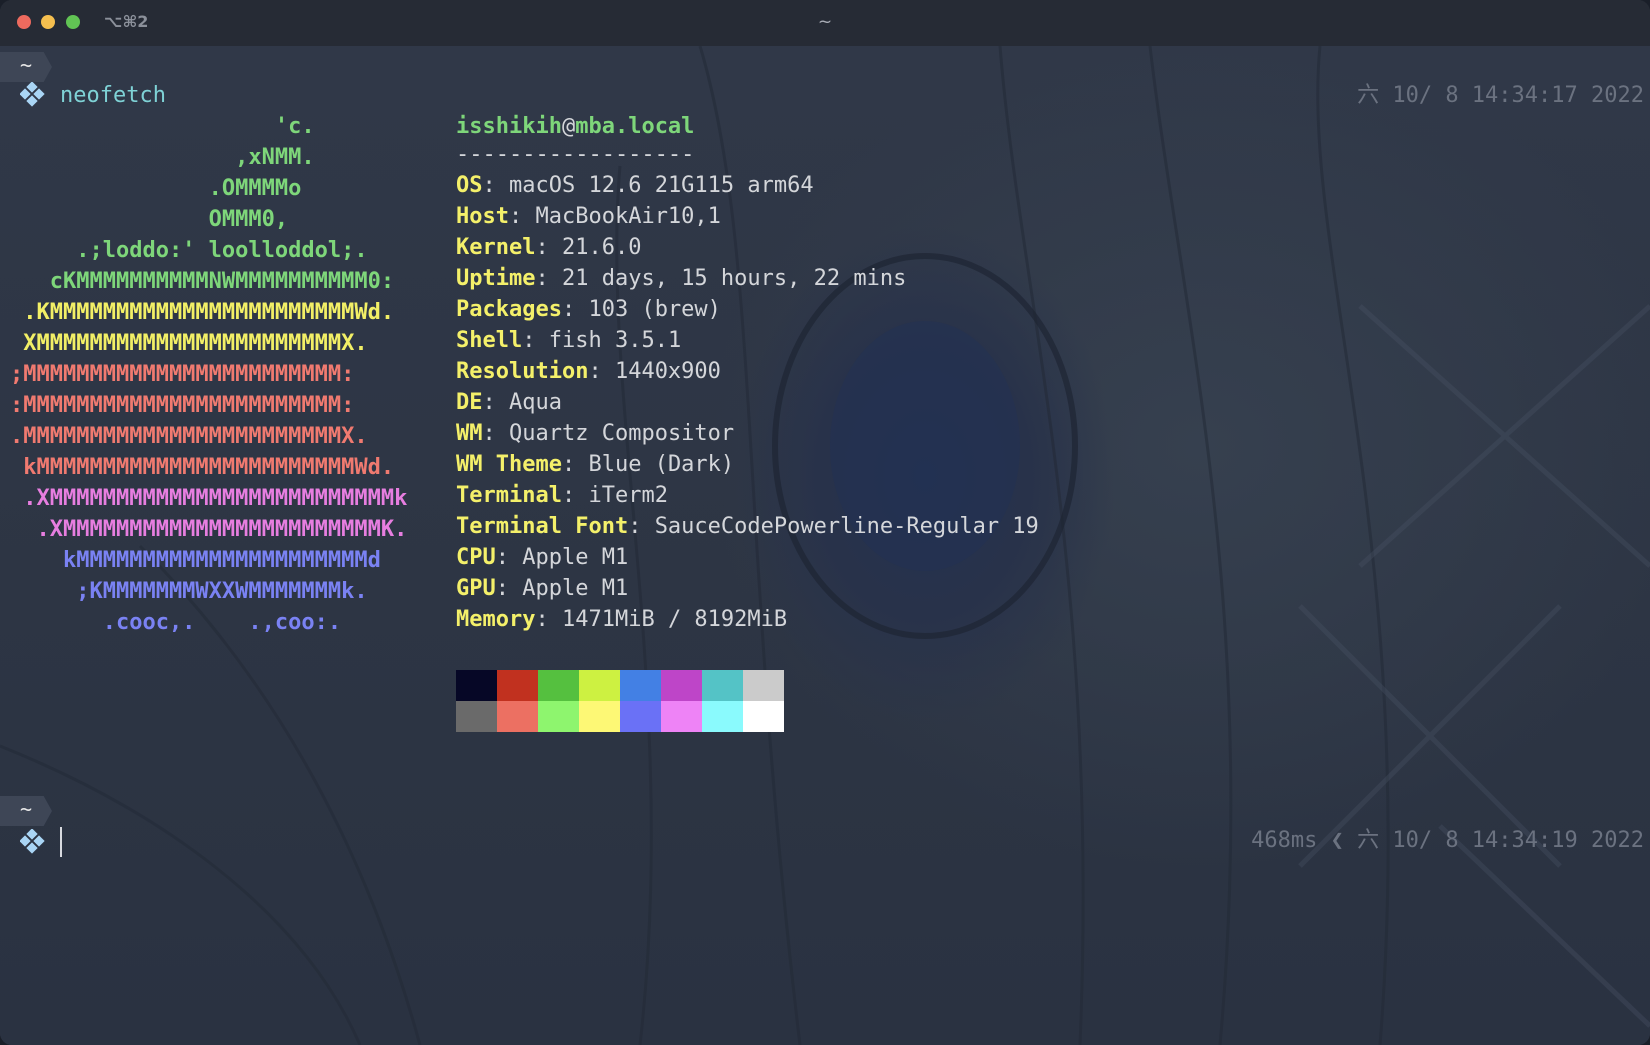  I want to click on sysinfo-value: 21.6.0, so click(601, 247).